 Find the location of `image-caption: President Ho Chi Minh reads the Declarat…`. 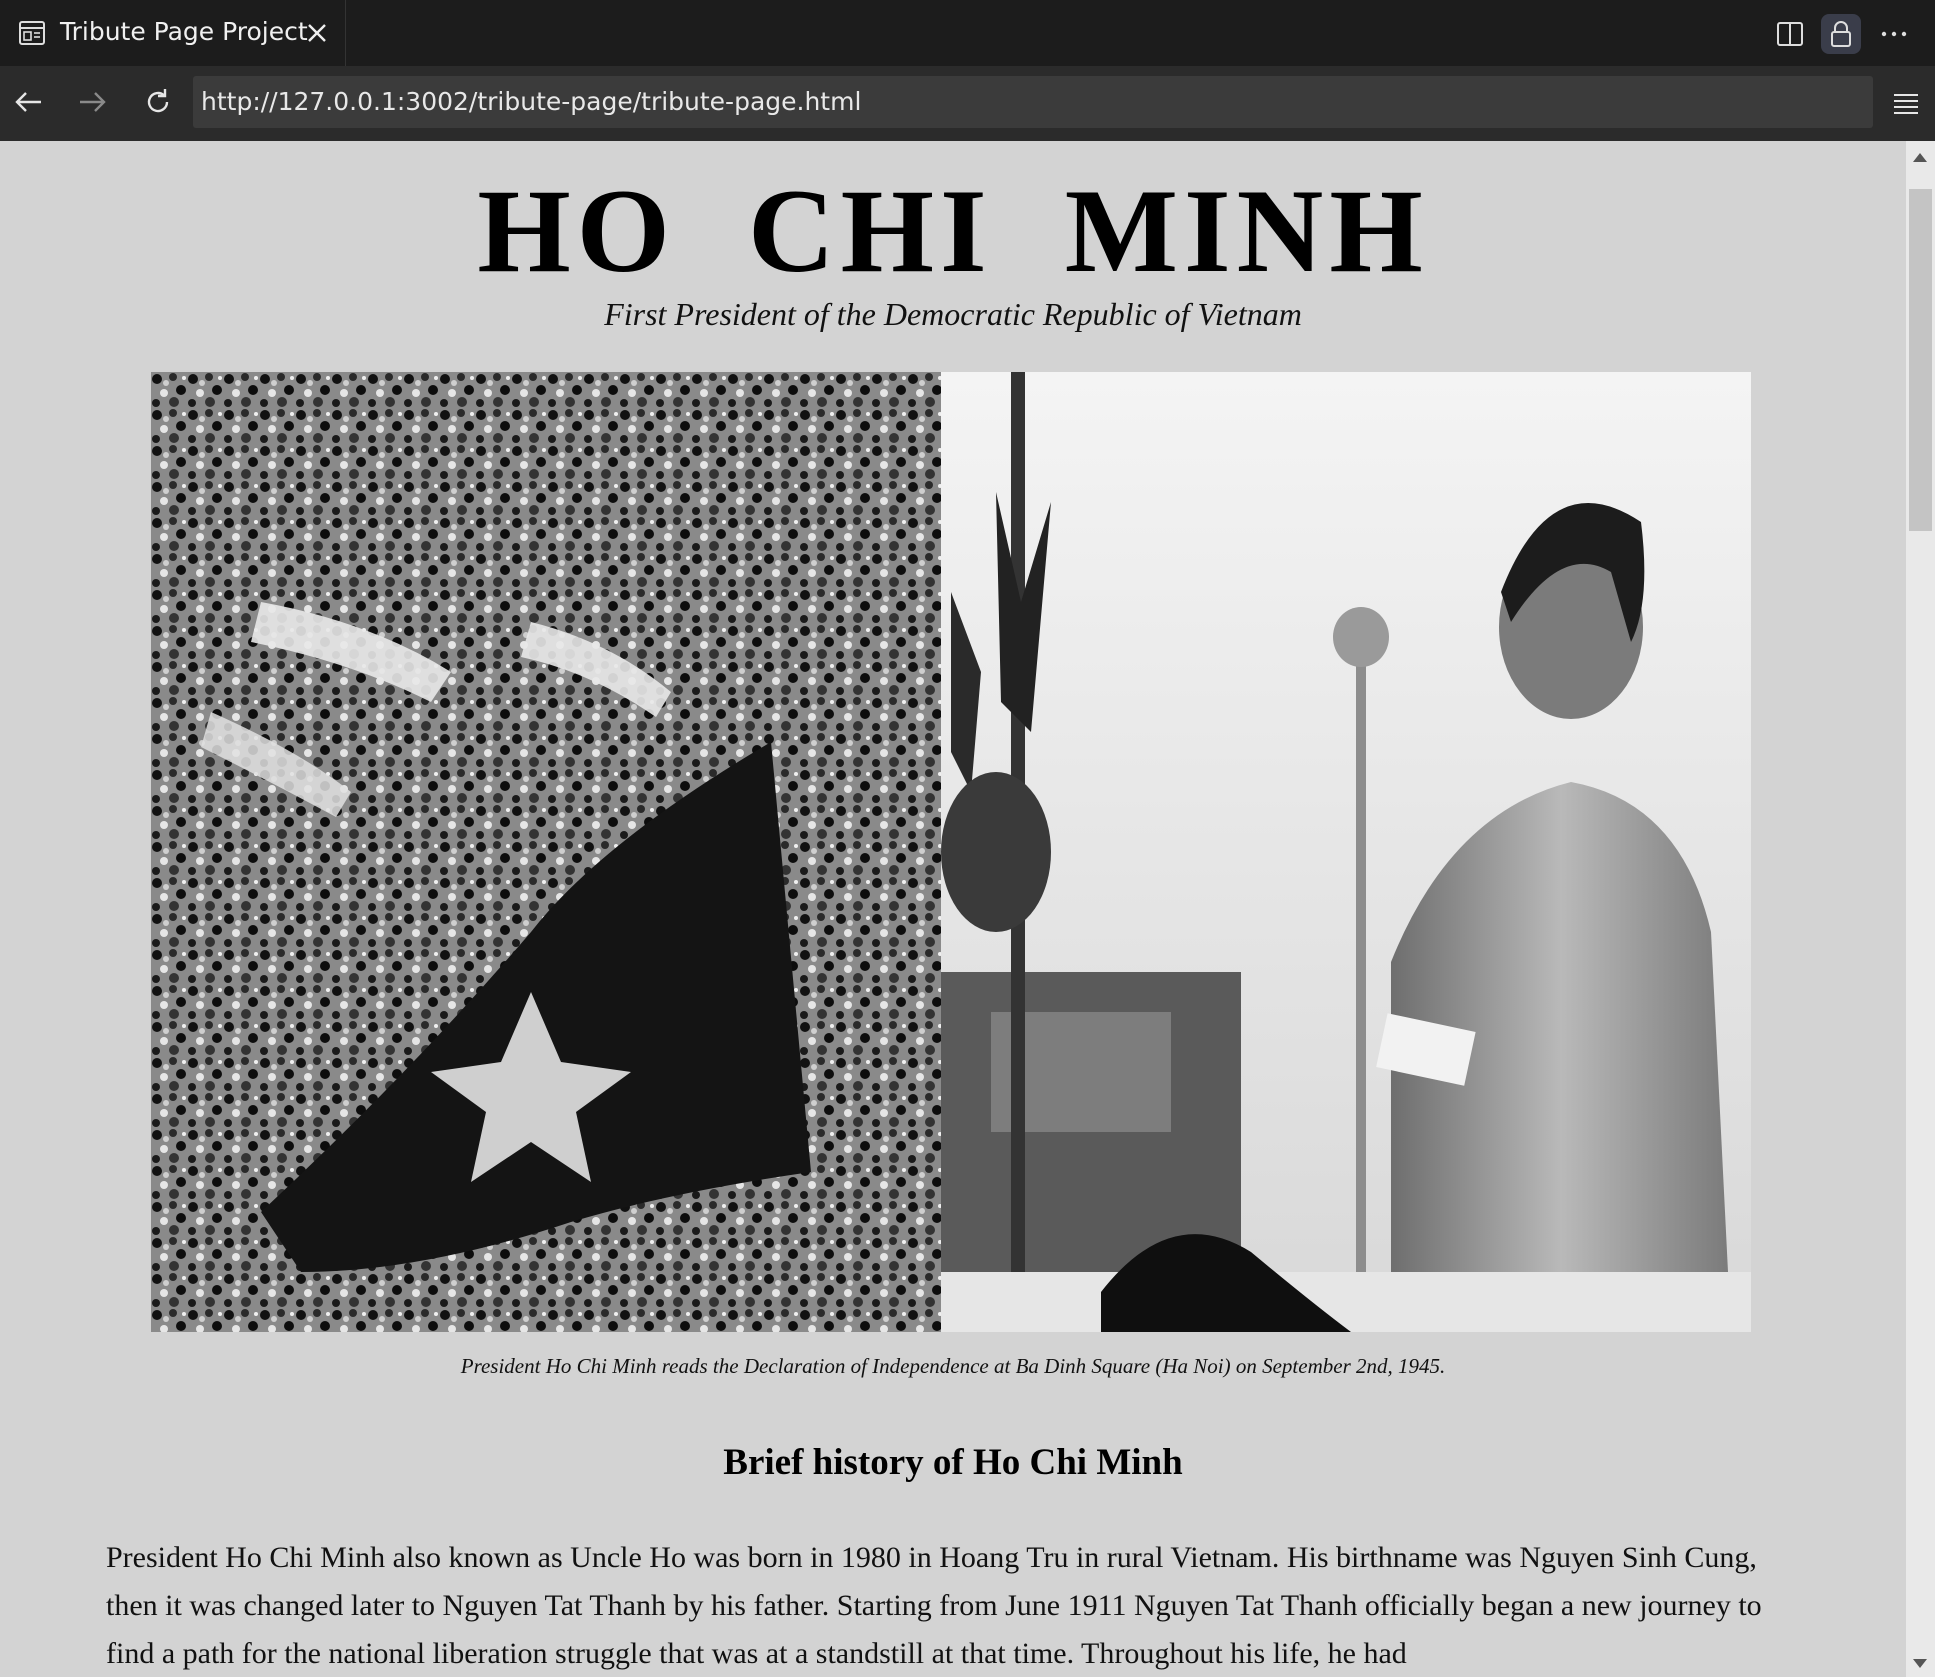

image-caption: President Ho Chi Minh reads the Declarat… is located at coordinates (953, 1366).